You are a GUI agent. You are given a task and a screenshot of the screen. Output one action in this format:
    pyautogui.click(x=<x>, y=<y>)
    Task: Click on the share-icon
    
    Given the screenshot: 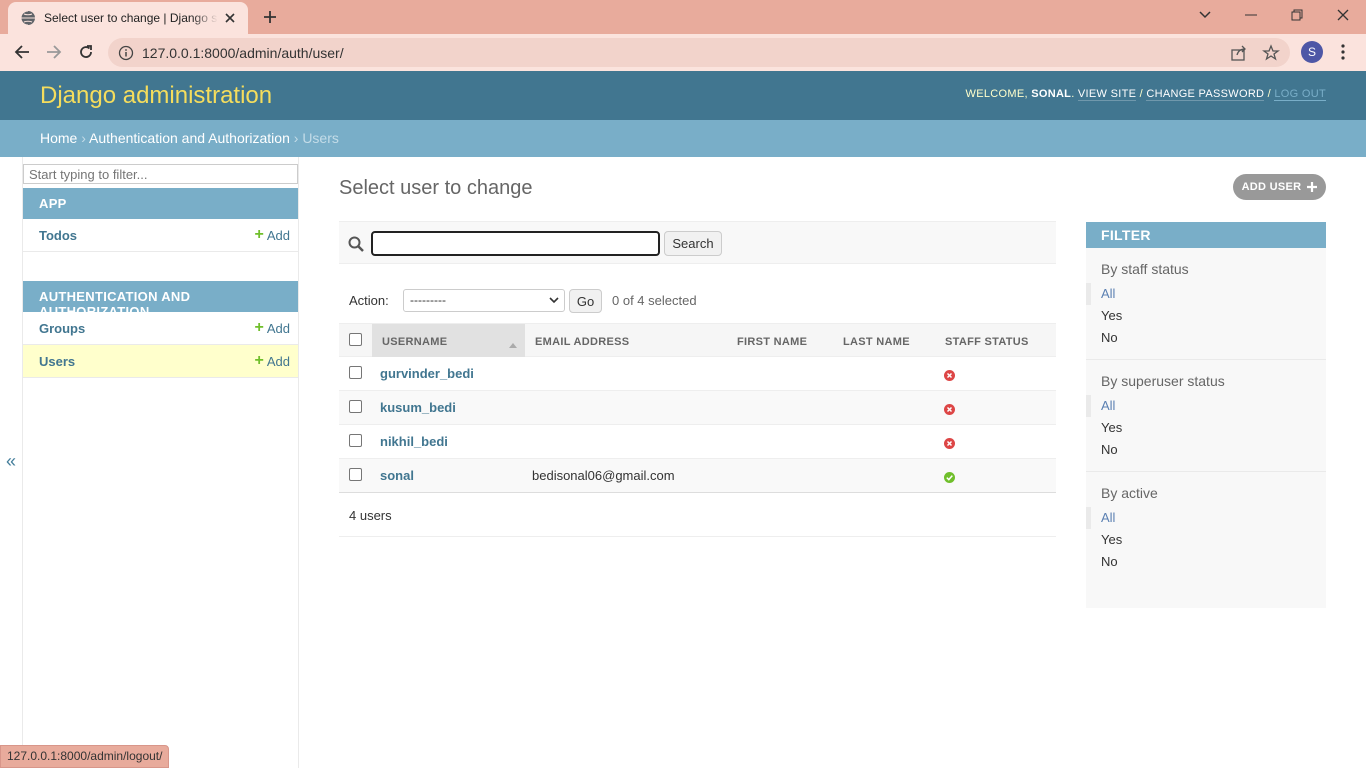 What is the action you would take?
    pyautogui.click(x=1239, y=53)
    